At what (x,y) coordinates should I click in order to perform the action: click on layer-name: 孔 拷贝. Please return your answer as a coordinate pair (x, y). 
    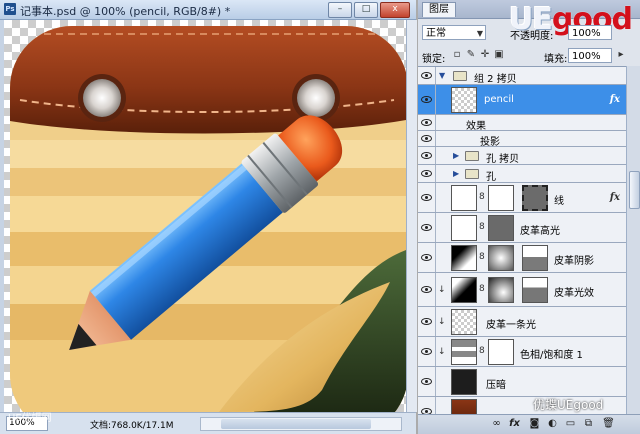
    Looking at the image, I should click on (503, 159).